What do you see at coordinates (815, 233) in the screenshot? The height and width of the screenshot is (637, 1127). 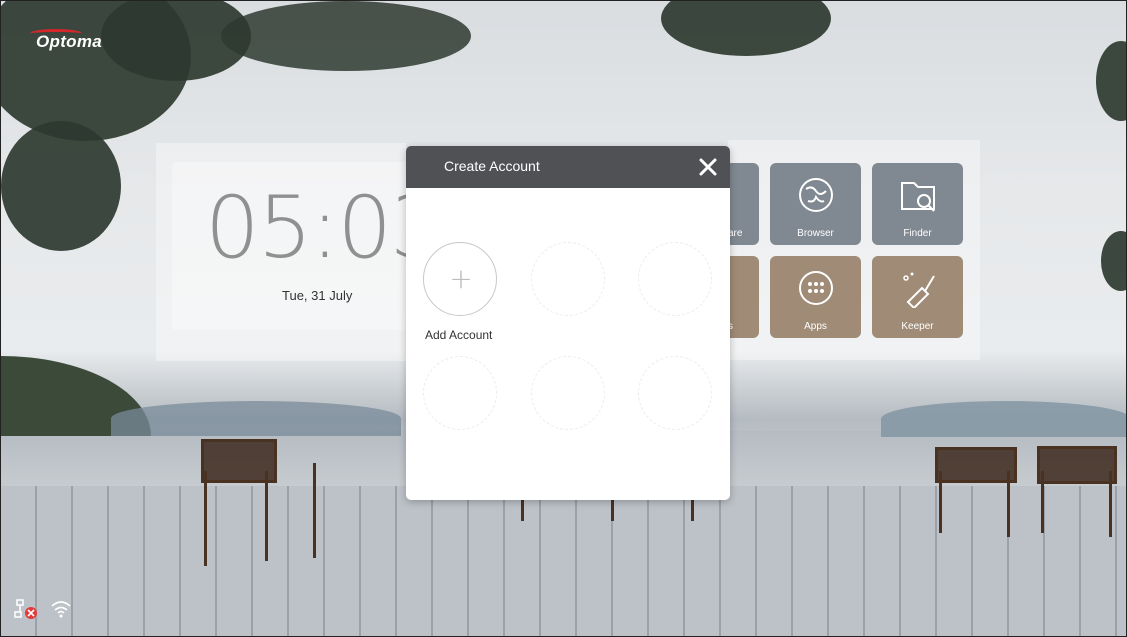 I see `app-tile-label: Browser` at bounding box center [815, 233].